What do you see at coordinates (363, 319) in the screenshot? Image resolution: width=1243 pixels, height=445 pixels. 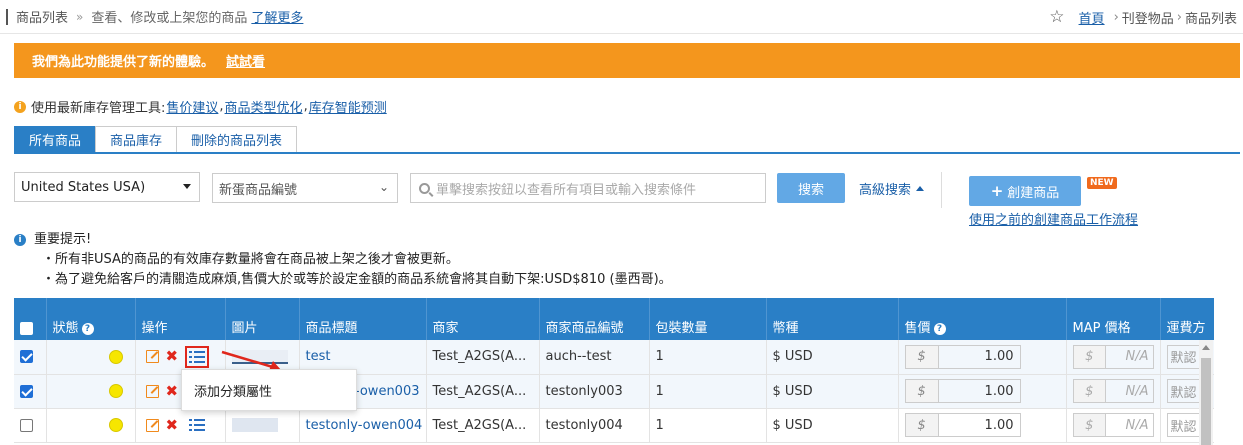 I see `title-header: 商品標題` at bounding box center [363, 319].